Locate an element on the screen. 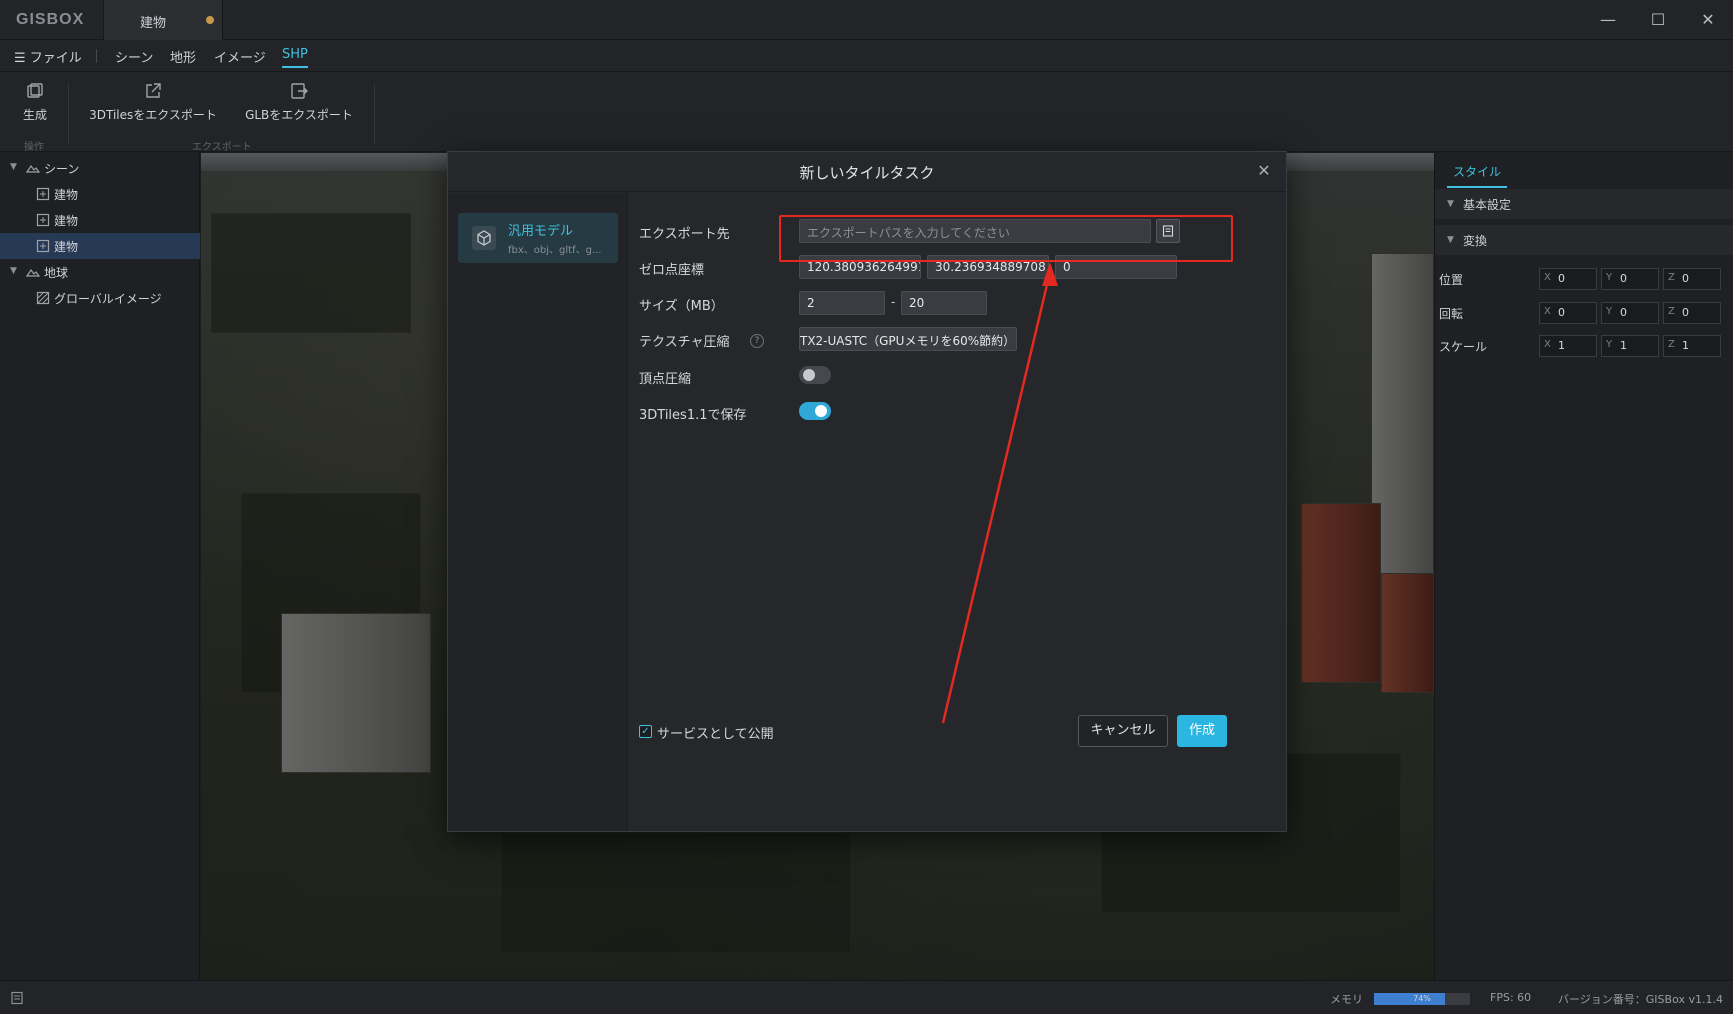 This screenshot has height=1014, width=1733. minimize-button: — is located at coordinates (1608, 20).